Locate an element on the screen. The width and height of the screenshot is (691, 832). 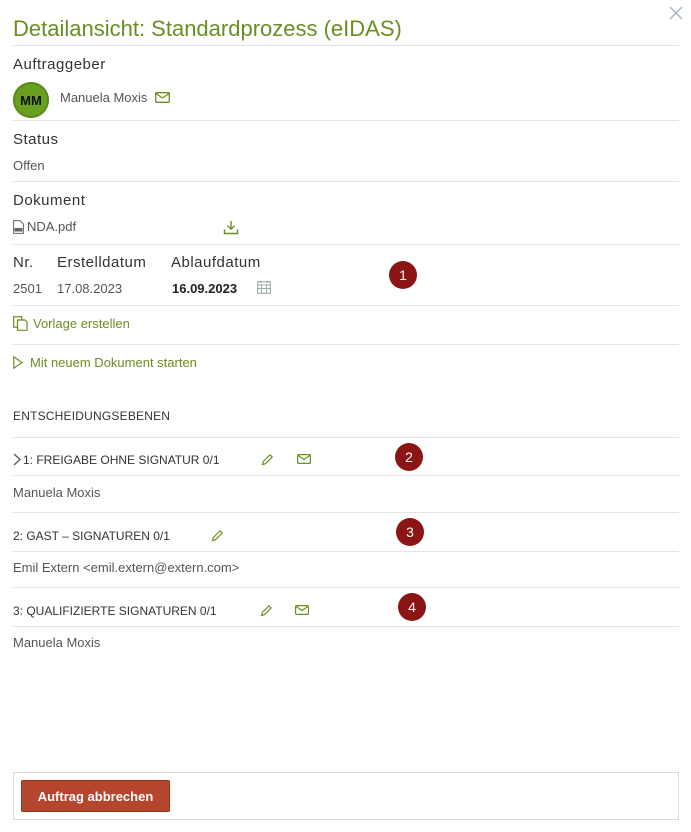
created-date-label: Erstelldatum is located at coordinates (102, 262).